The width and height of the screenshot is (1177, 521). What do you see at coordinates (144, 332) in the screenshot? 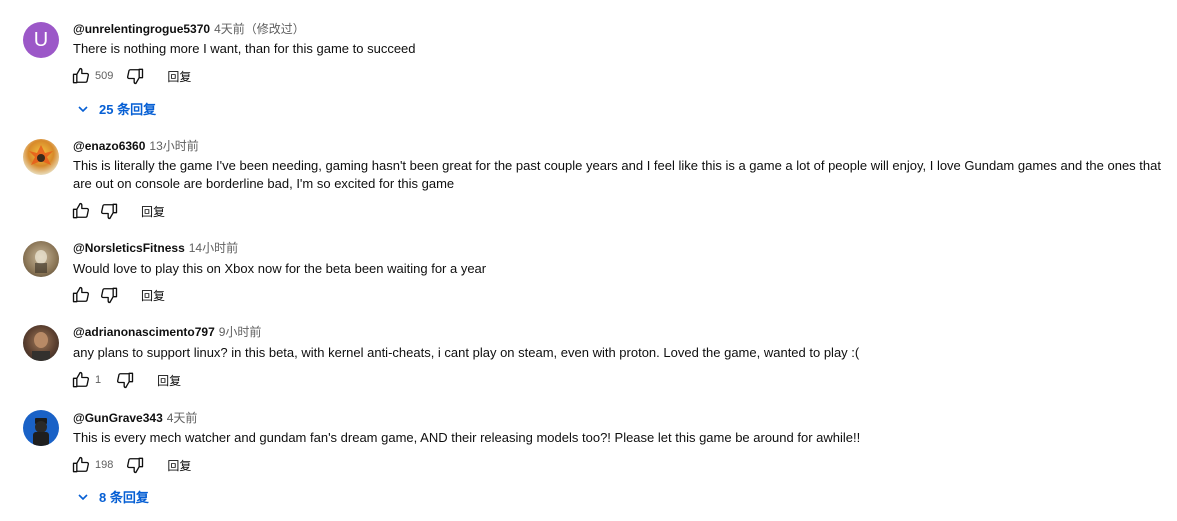
I see `comment-author: @adrianonascimento797` at bounding box center [144, 332].